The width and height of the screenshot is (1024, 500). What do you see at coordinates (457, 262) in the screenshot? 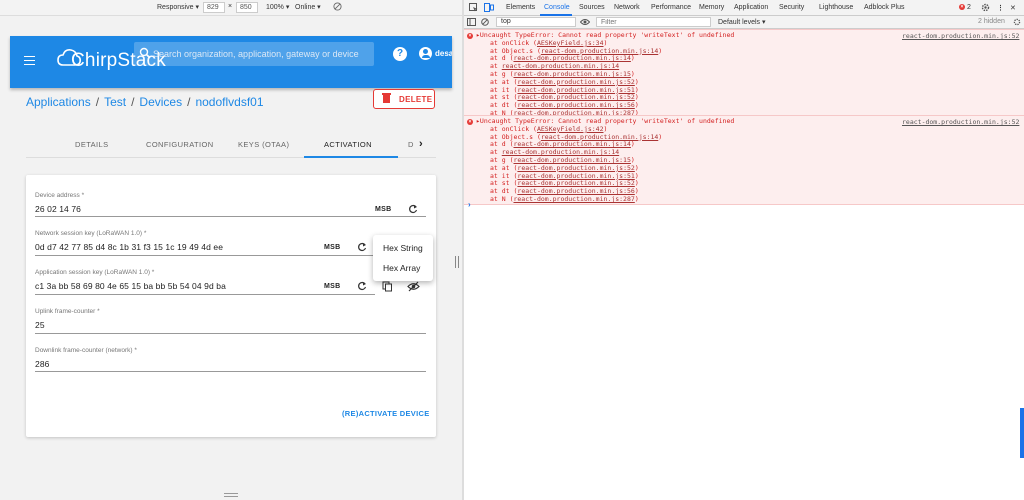
I see `splitter-grip-icon` at bounding box center [457, 262].